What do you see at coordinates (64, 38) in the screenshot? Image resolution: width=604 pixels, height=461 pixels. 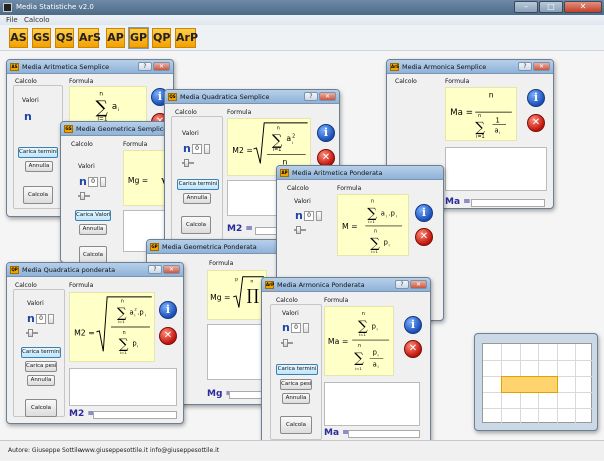 I see `toolbar-button-qs: QS` at bounding box center [64, 38].